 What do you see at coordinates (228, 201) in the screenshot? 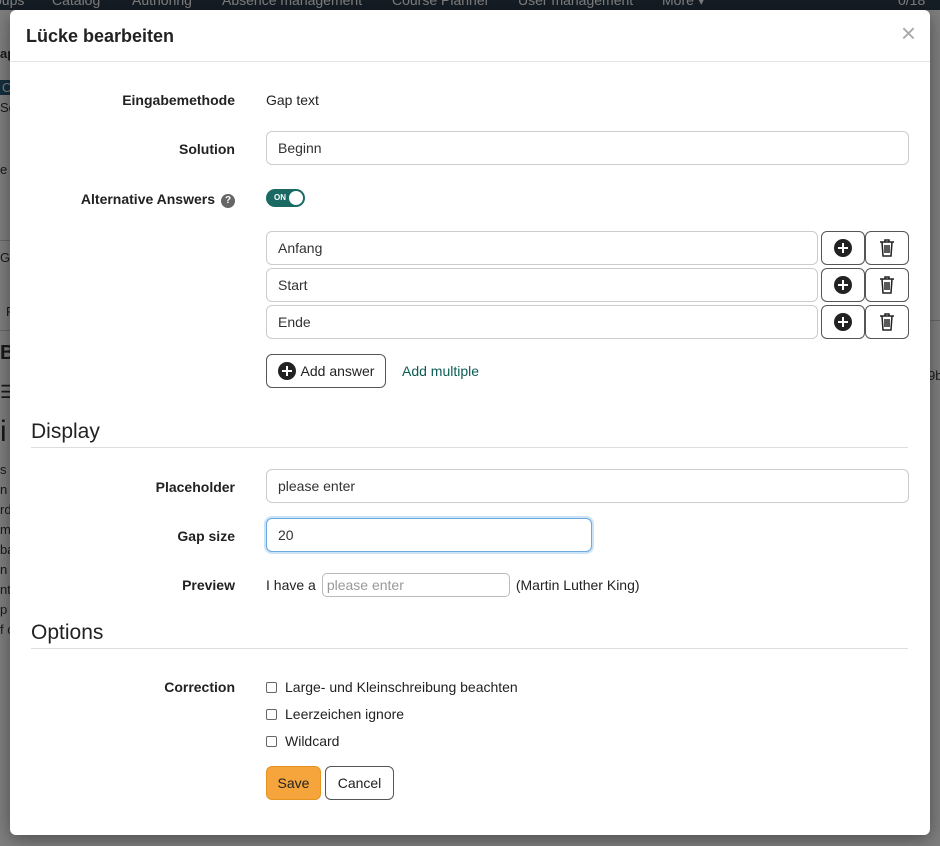
I see `help-icon: ?` at bounding box center [228, 201].